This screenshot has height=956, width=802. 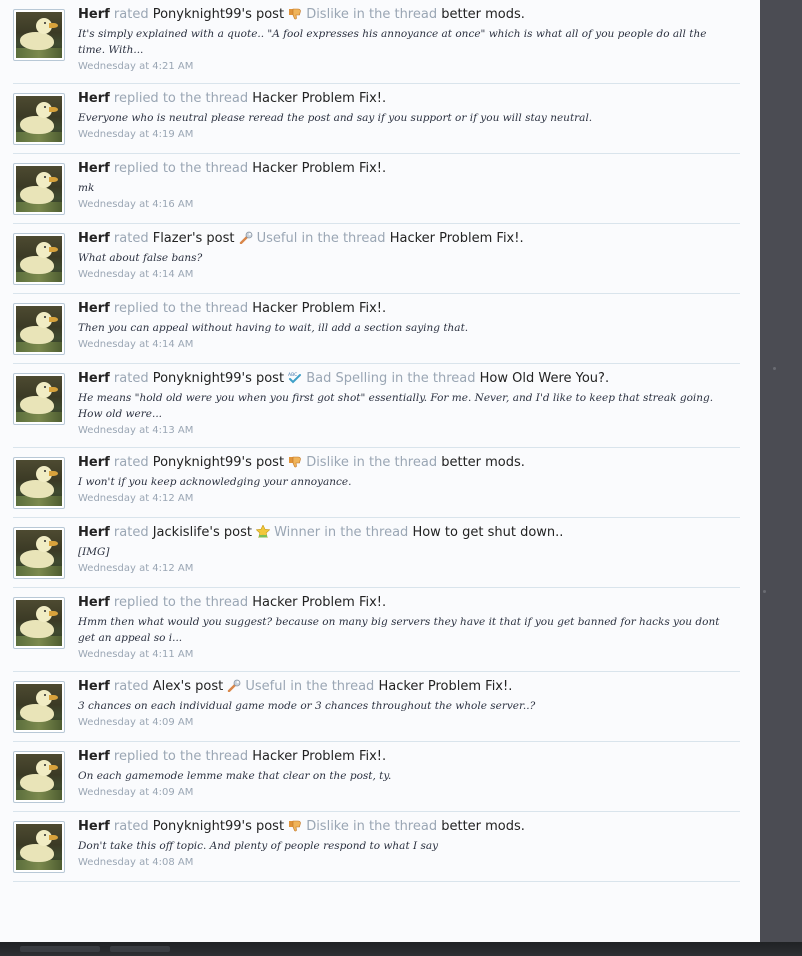 What do you see at coordinates (295, 13) in the screenshot?
I see `dislike-icon` at bounding box center [295, 13].